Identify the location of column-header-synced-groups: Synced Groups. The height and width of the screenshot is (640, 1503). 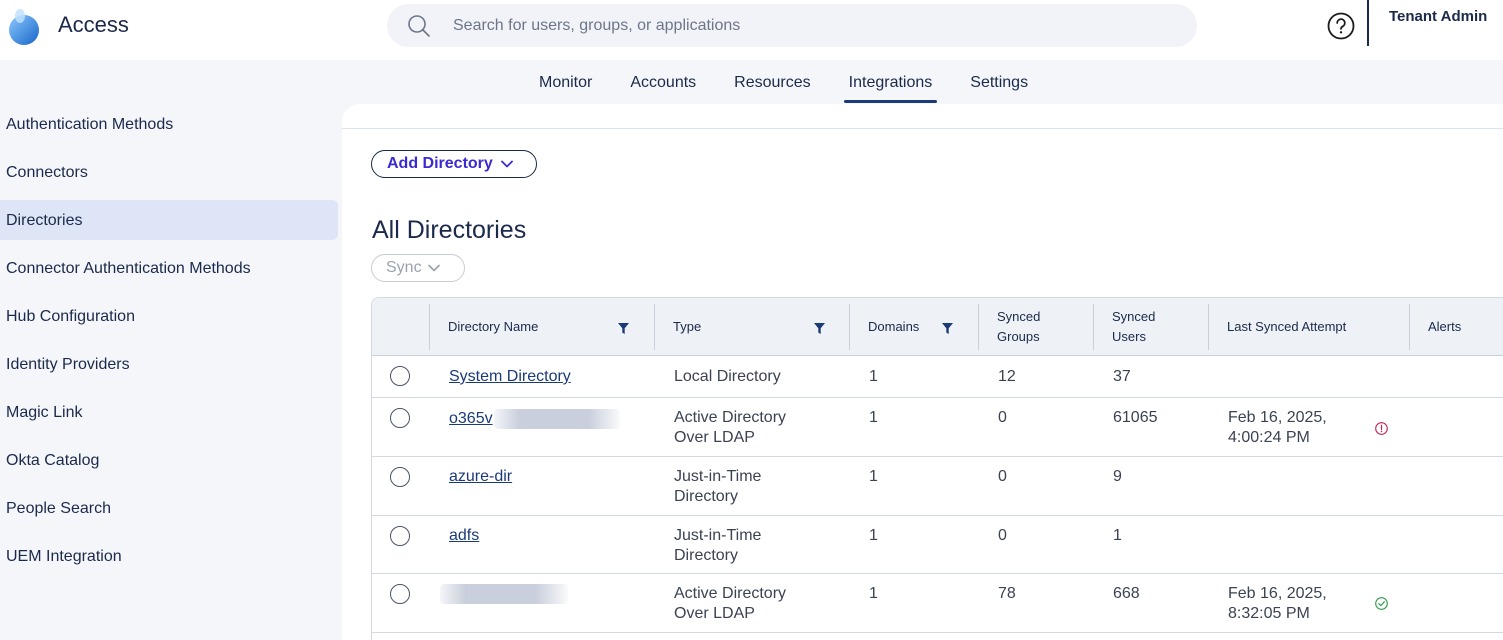
(1035, 327).